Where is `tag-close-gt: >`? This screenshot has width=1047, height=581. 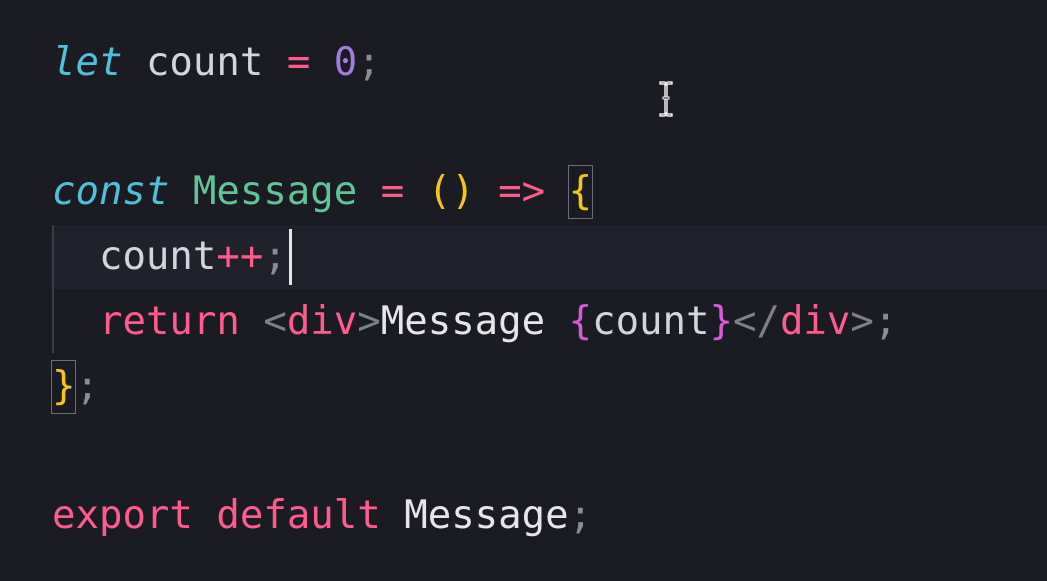 tag-close-gt: > is located at coordinates (862, 321).